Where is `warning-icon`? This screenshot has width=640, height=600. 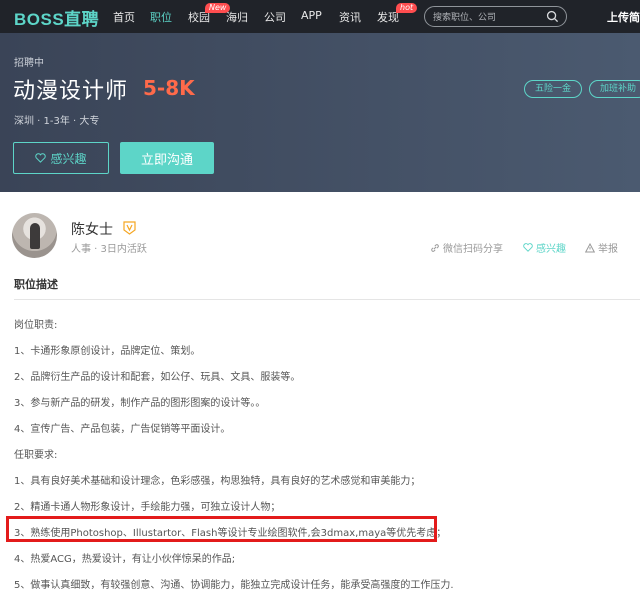 warning-icon is located at coordinates (590, 247).